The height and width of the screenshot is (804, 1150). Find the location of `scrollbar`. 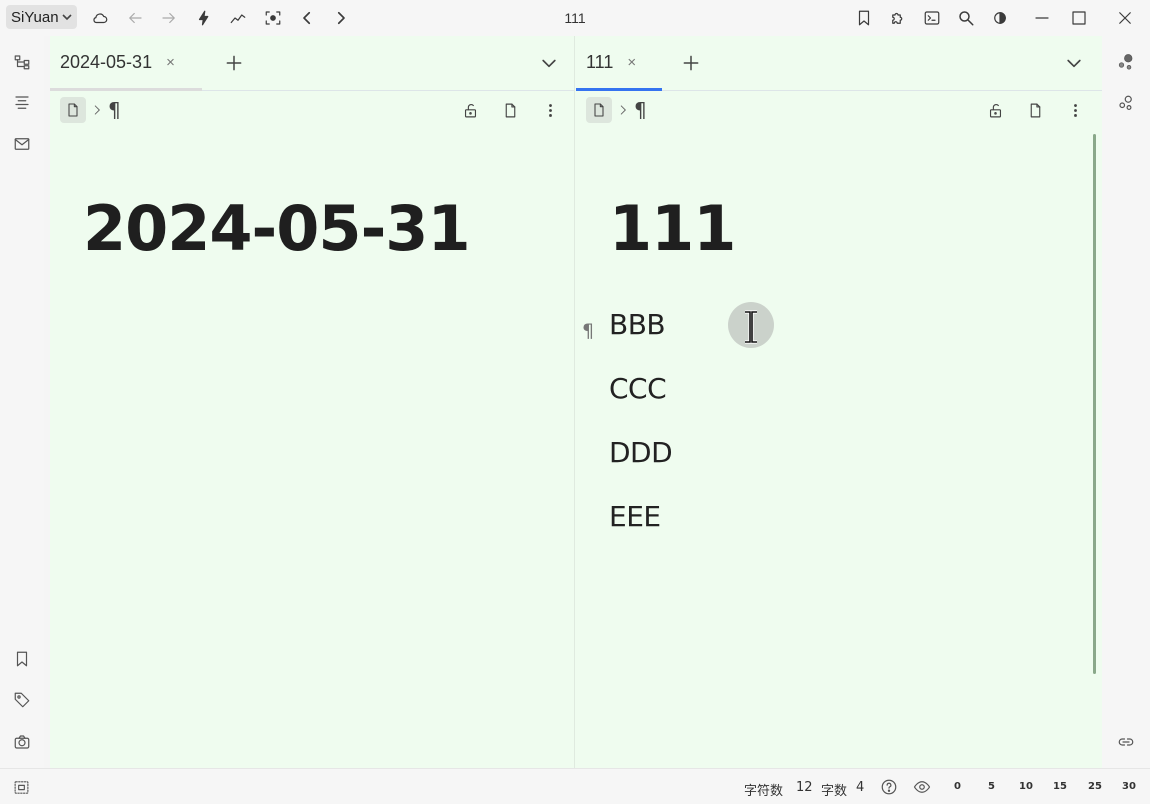

scrollbar is located at coordinates (1094, 404).